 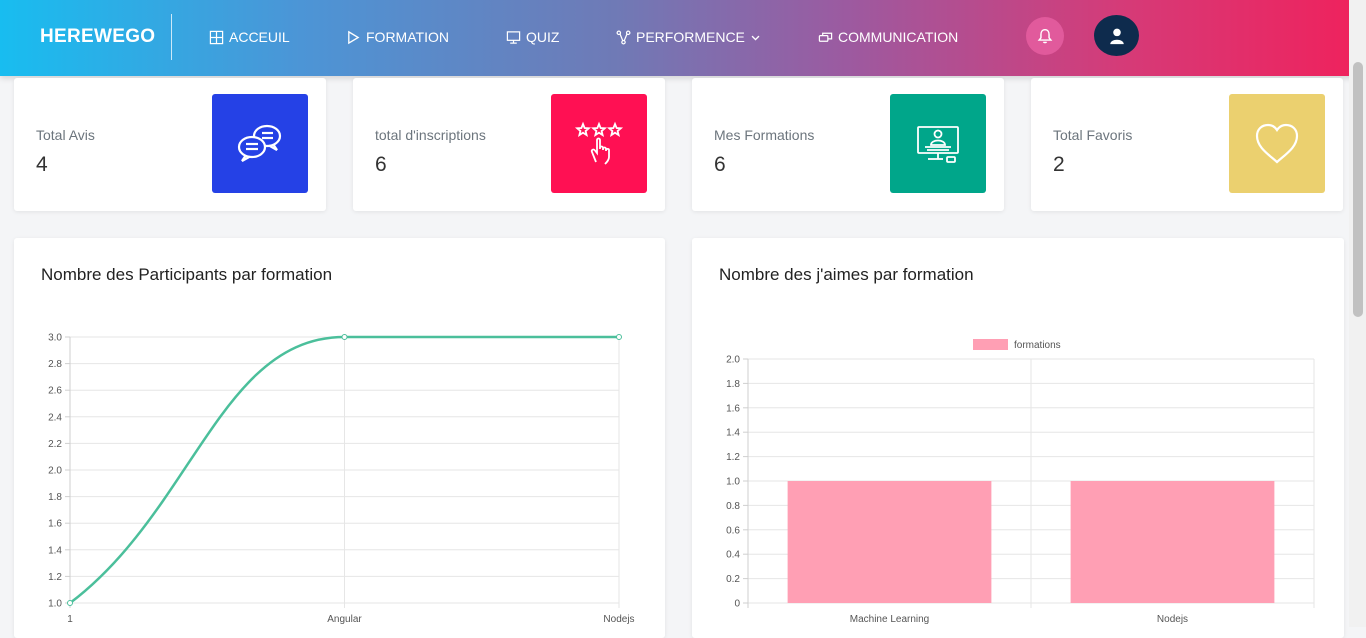 I want to click on stat-card-total-avis: Total Avis 4, so click(x=170, y=144).